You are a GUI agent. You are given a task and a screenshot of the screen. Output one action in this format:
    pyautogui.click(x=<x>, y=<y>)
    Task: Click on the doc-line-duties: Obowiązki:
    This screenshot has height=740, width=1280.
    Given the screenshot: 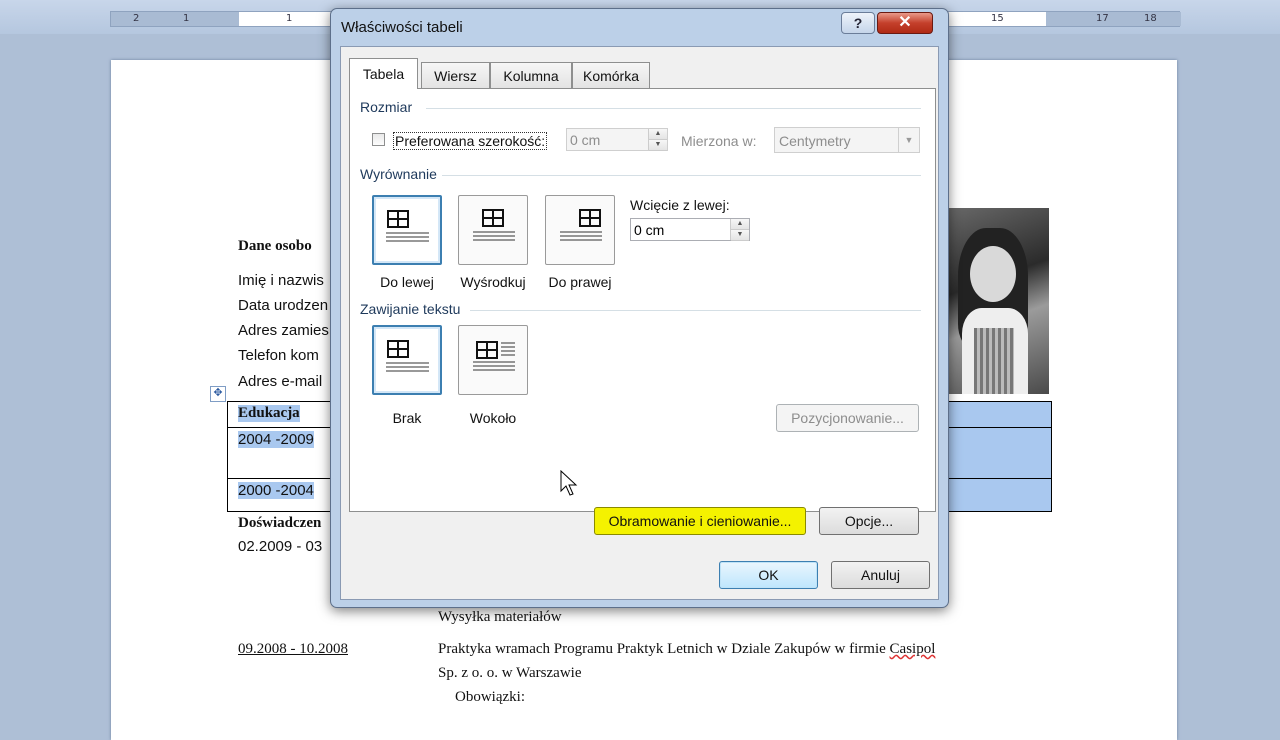 What is the action you would take?
    pyautogui.click(x=490, y=697)
    